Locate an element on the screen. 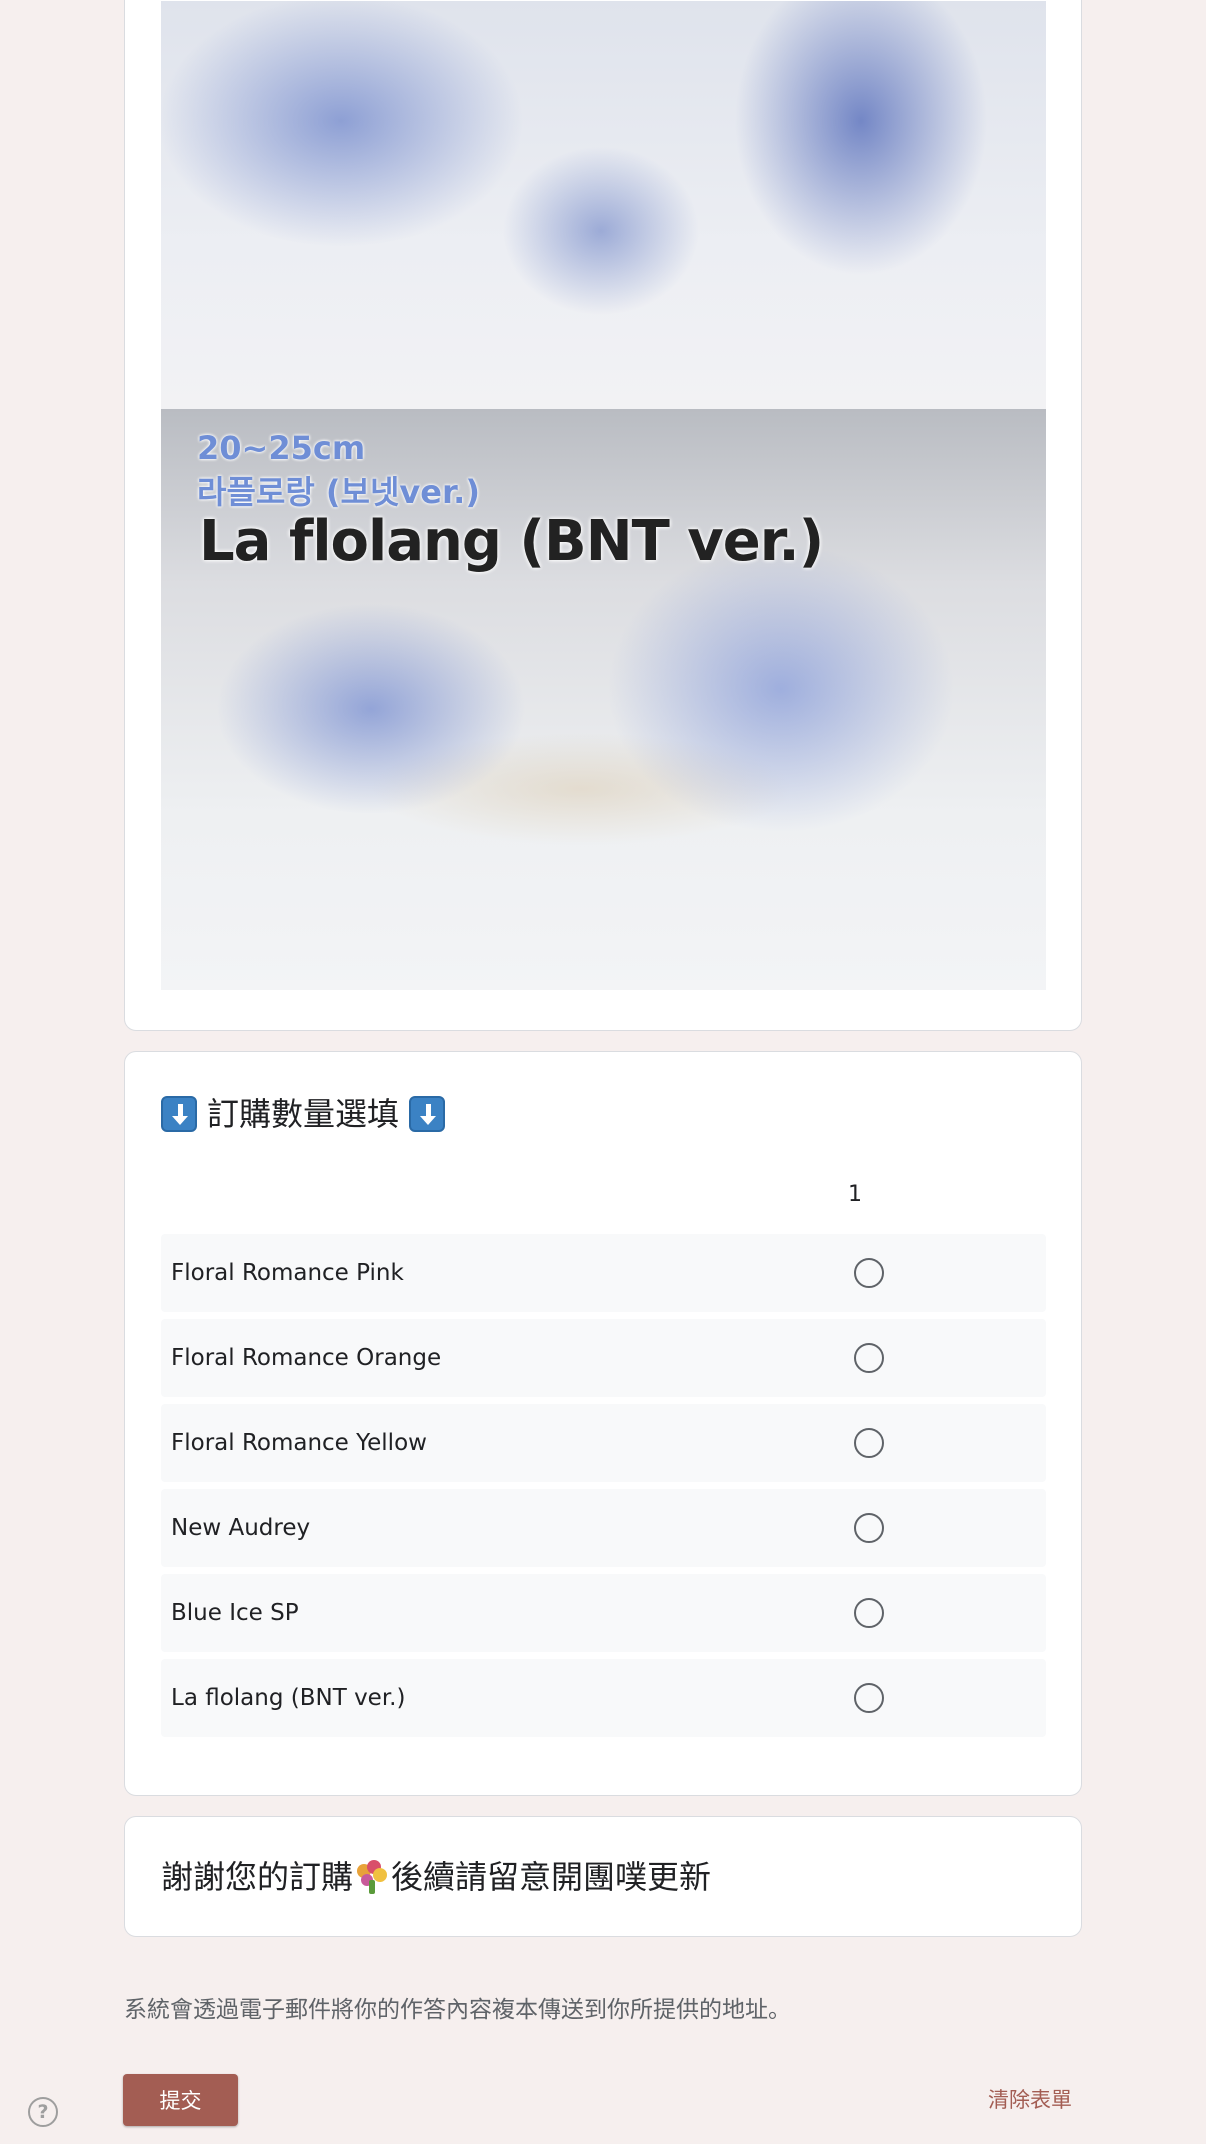 The image size is (1206, 2144). row-label: New Audrey is located at coordinates (241, 1528).